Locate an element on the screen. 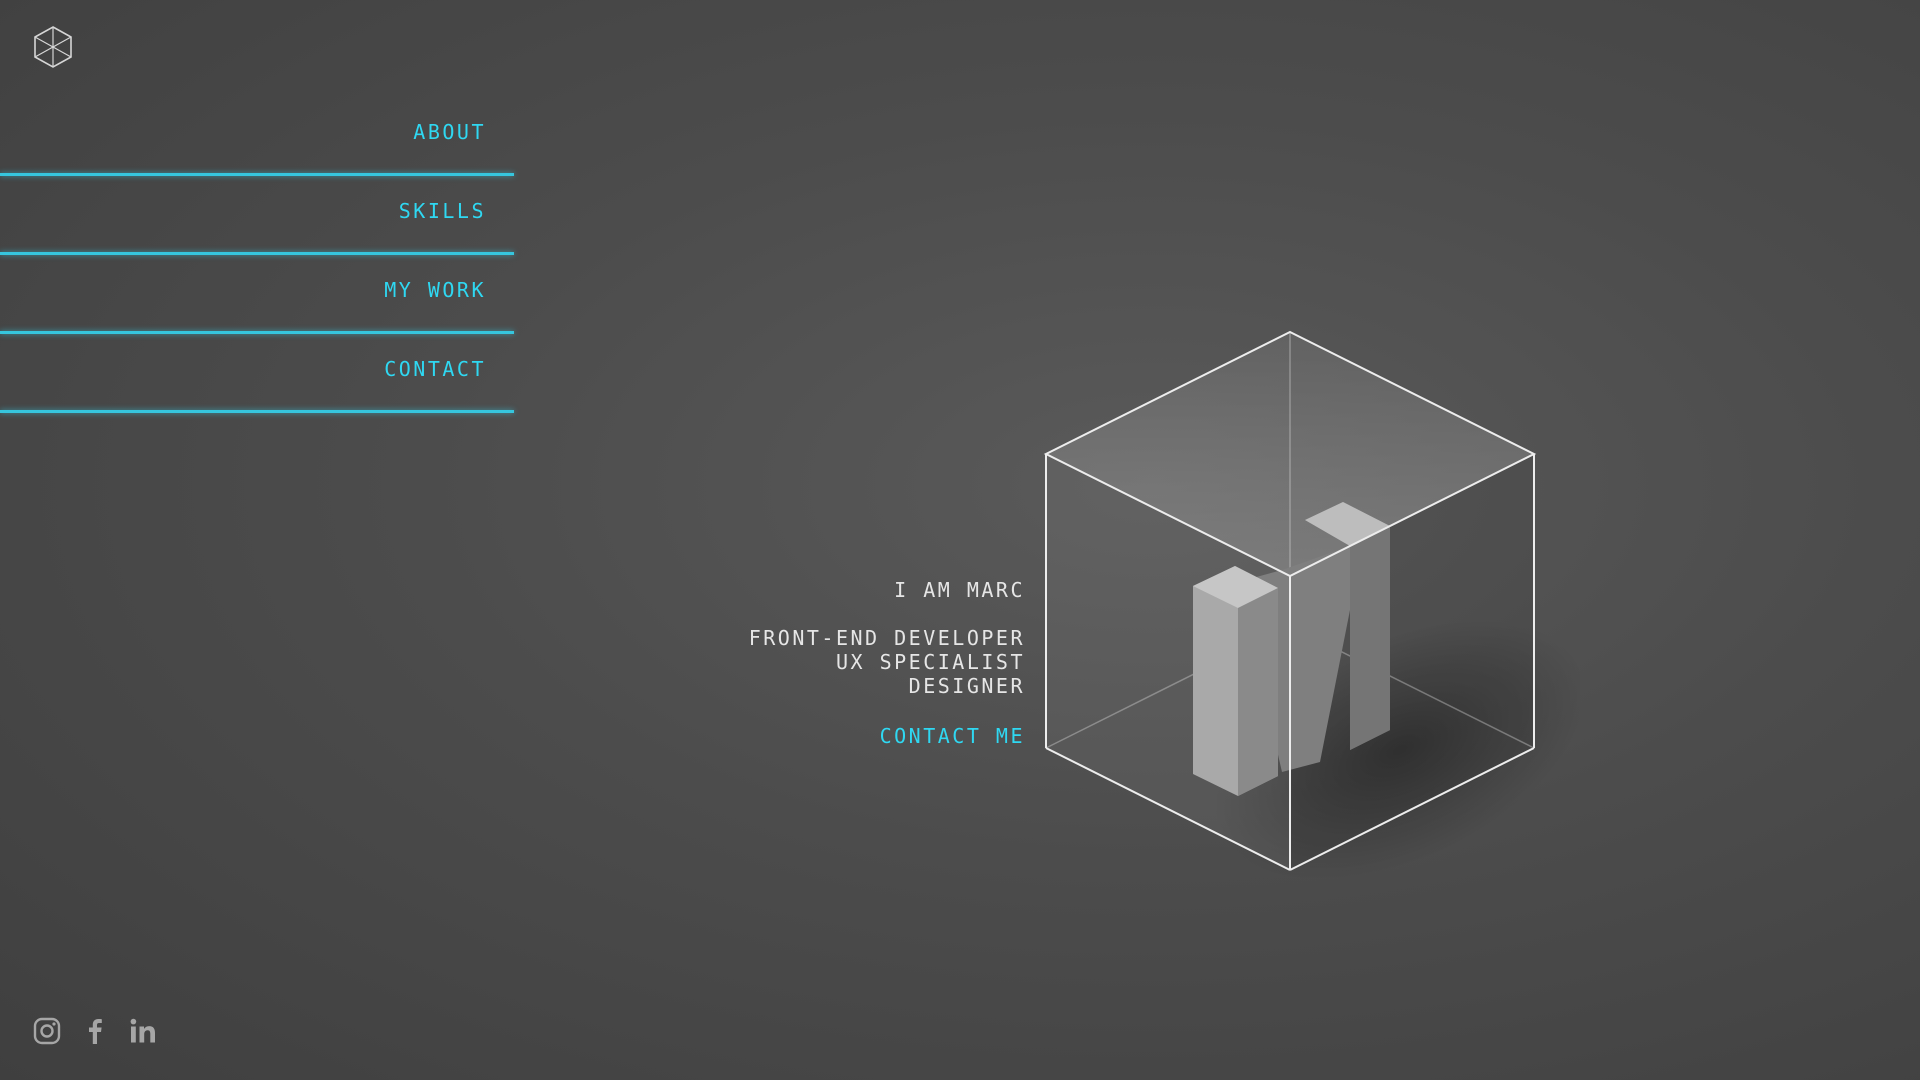  nav-item-label: ABOUT is located at coordinates (449, 132).